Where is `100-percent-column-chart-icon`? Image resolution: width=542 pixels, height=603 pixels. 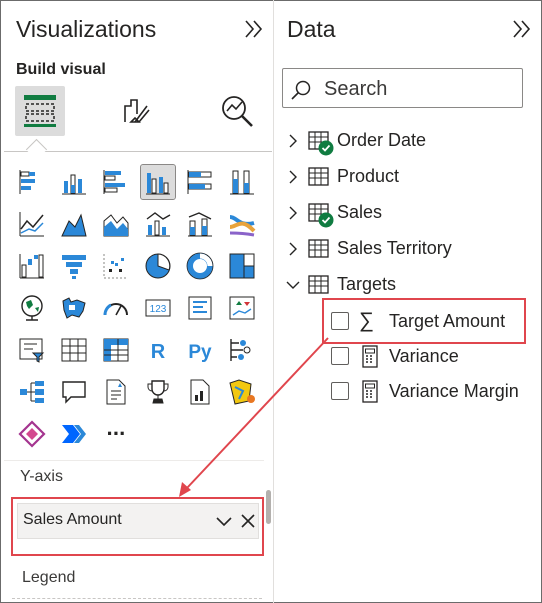 100-percent-column-chart-icon is located at coordinates (242, 182).